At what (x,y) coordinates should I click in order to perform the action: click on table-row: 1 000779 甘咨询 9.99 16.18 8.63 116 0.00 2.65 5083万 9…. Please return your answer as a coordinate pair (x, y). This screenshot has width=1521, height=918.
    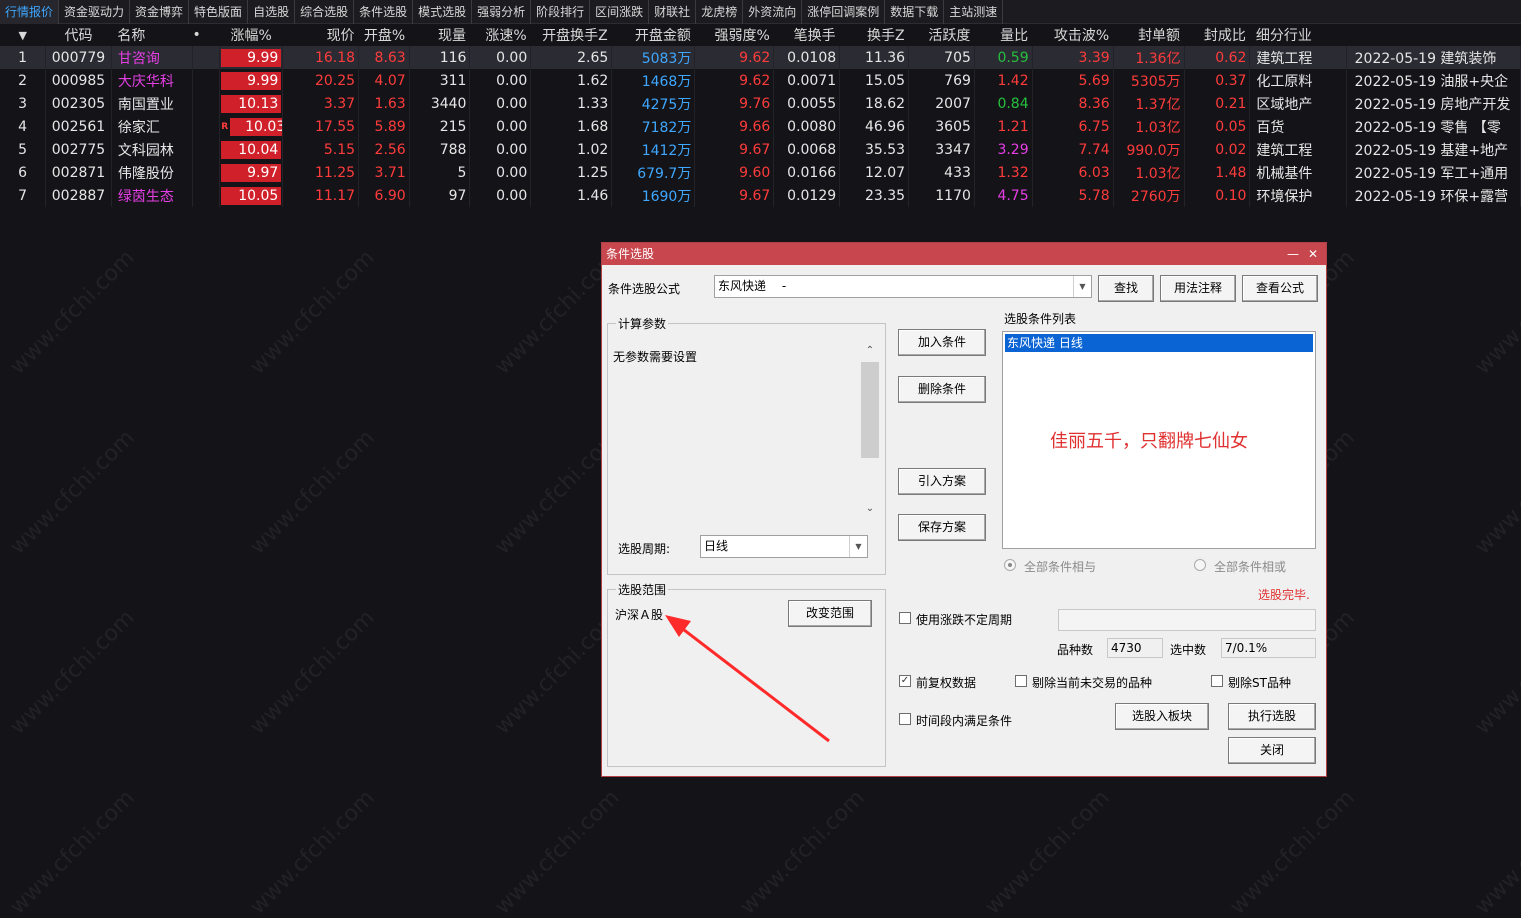
    Looking at the image, I should click on (760, 57).